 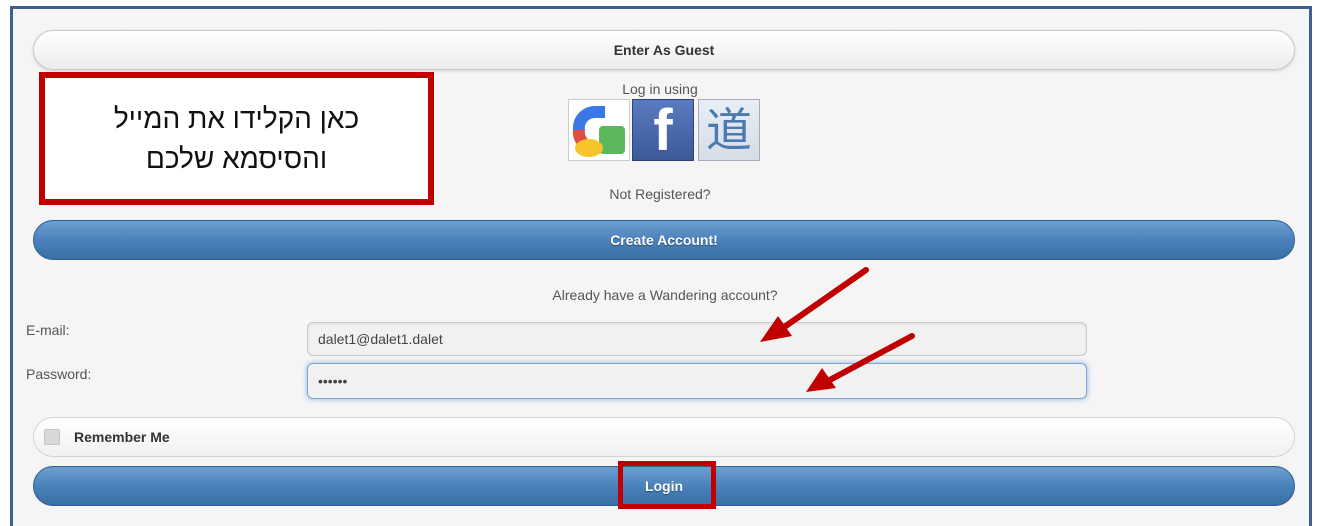 I want to click on remember-me-row: Remember Me, so click(x=664, y=437).